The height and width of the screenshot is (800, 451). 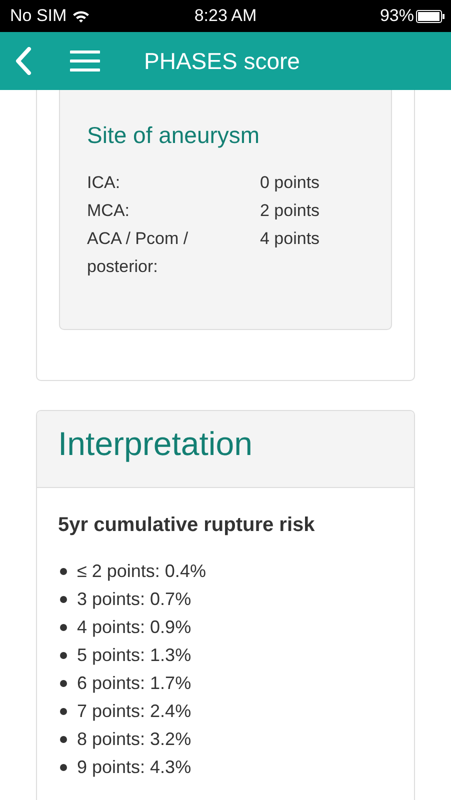 I want to click on risk-item: 5 points: 1.3%, so click(x=134, y=655).